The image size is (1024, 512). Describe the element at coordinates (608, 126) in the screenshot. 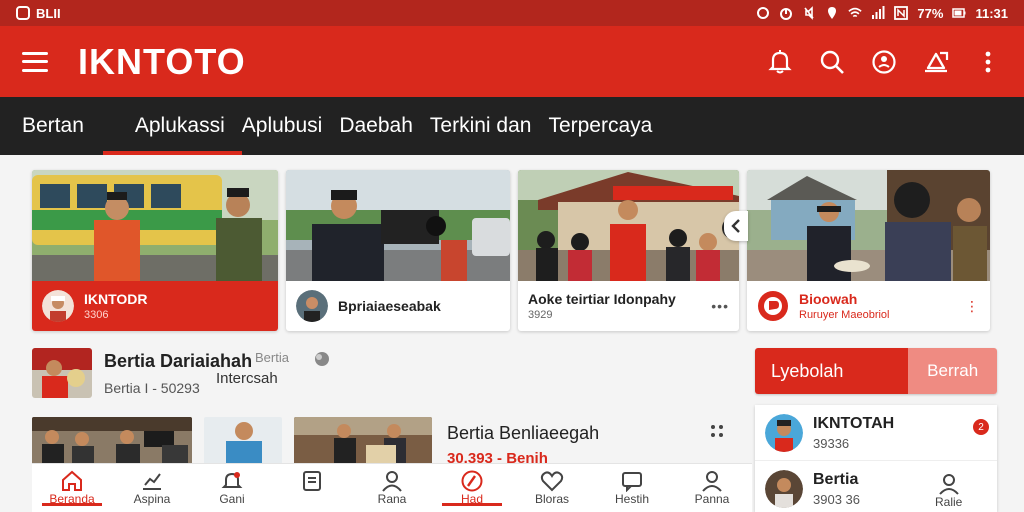

I see `tab-terpercaya: Terpercaya` at that location.